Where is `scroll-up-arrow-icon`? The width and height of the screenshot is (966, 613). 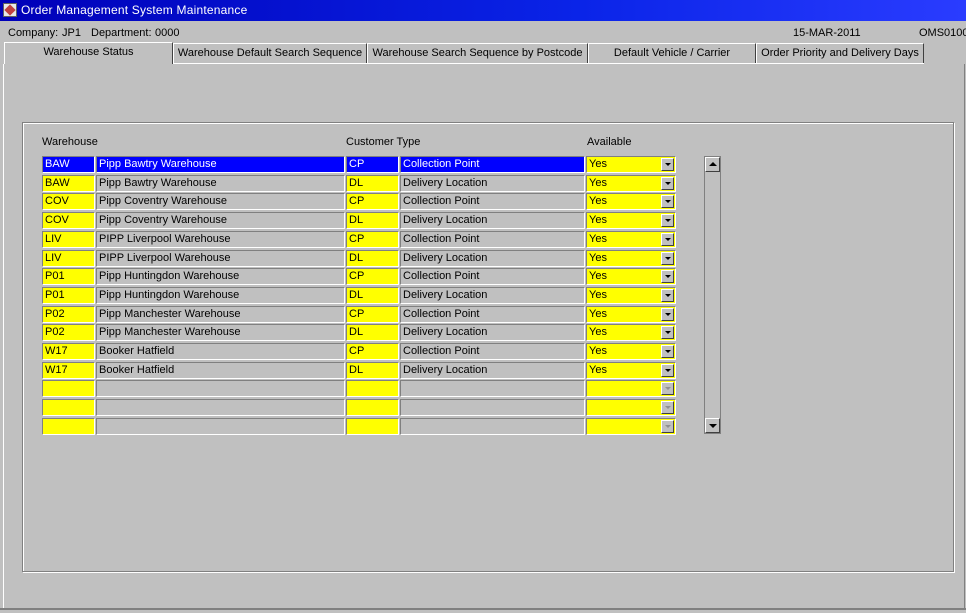
scroll-up-arrow-icon is located at coordinates (712, 164).